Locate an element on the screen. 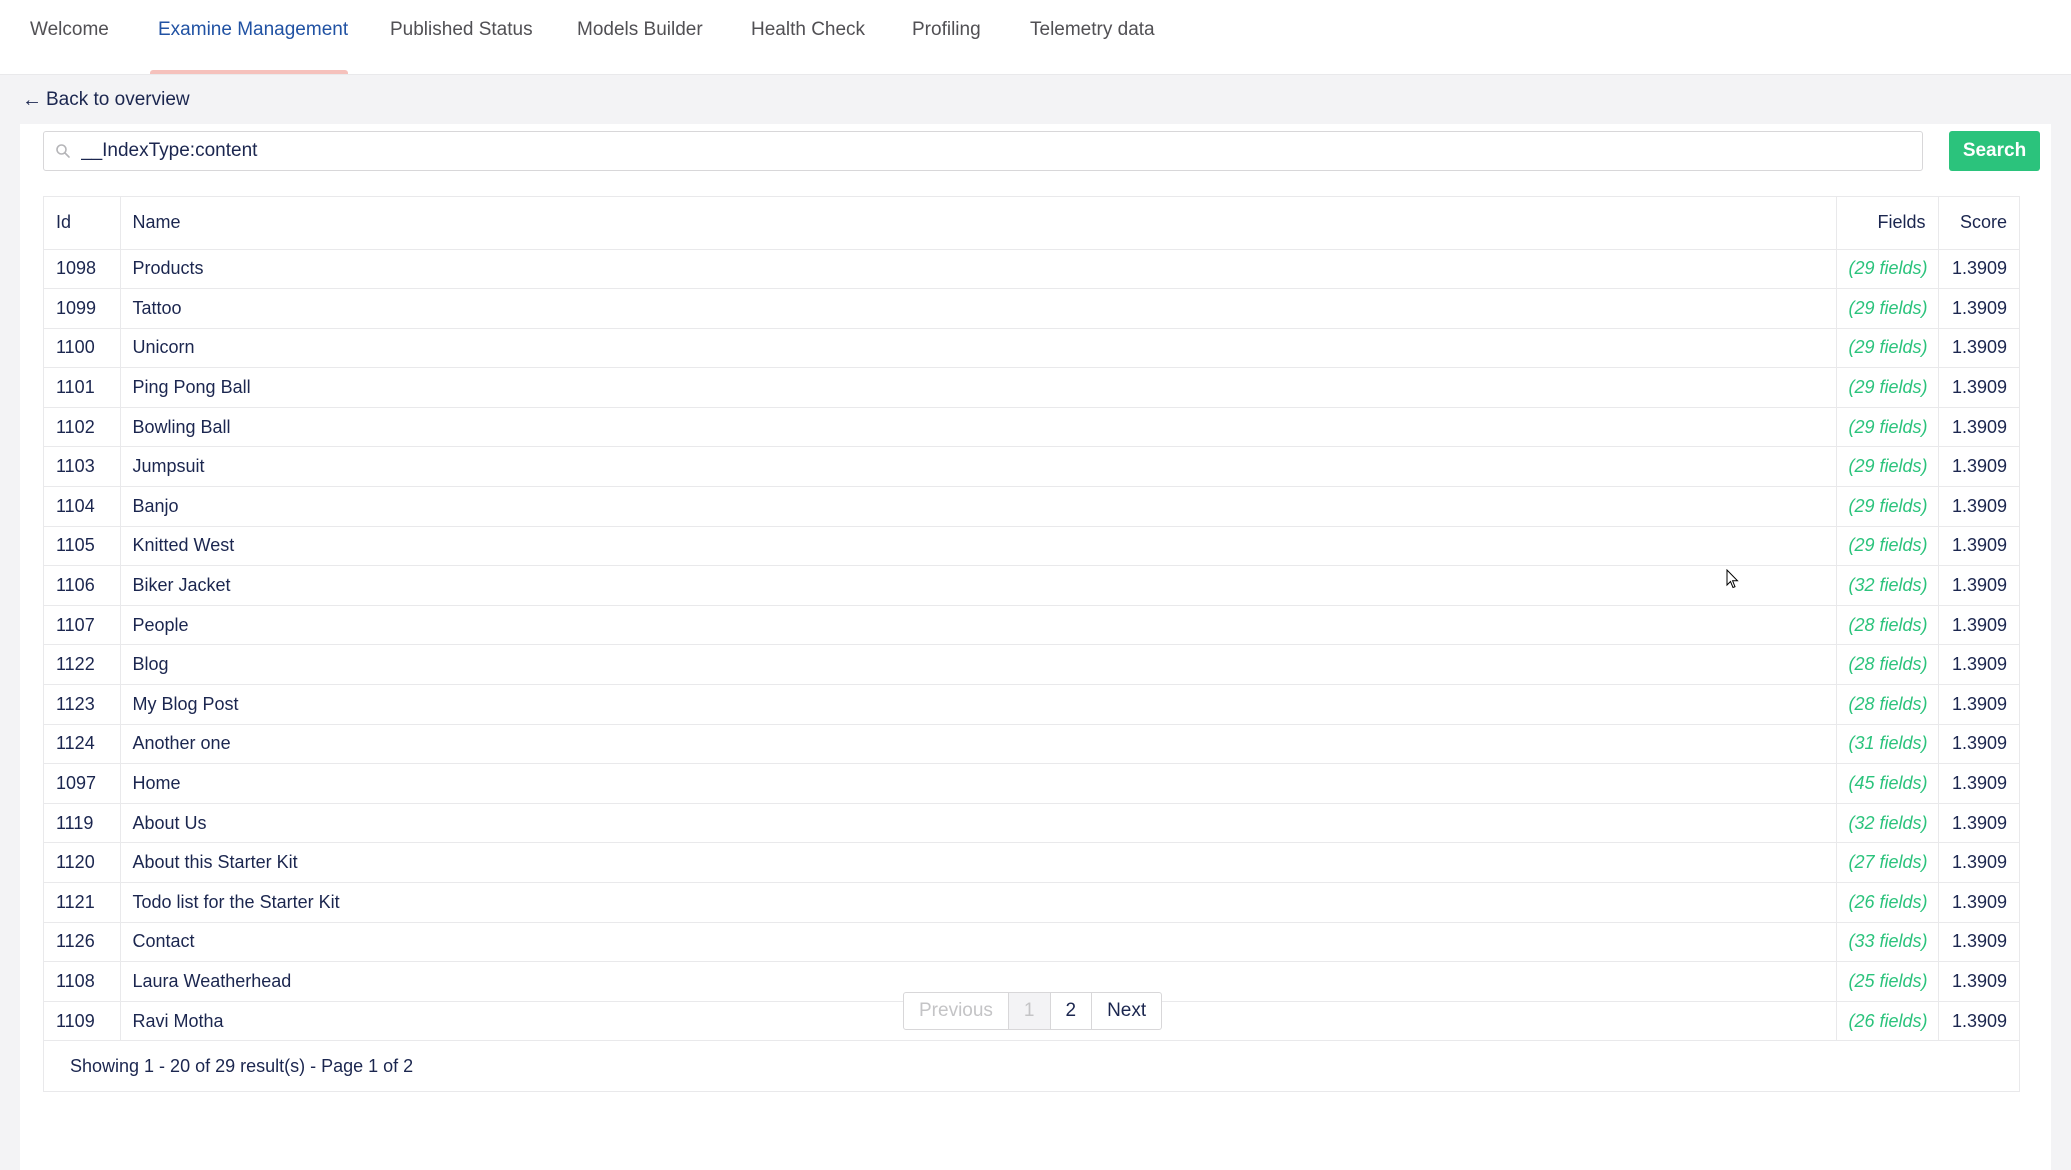 The height and width of the screenshot is (1170, 2071). tab-welcome: Welcome is located at coordinates (69, 37).